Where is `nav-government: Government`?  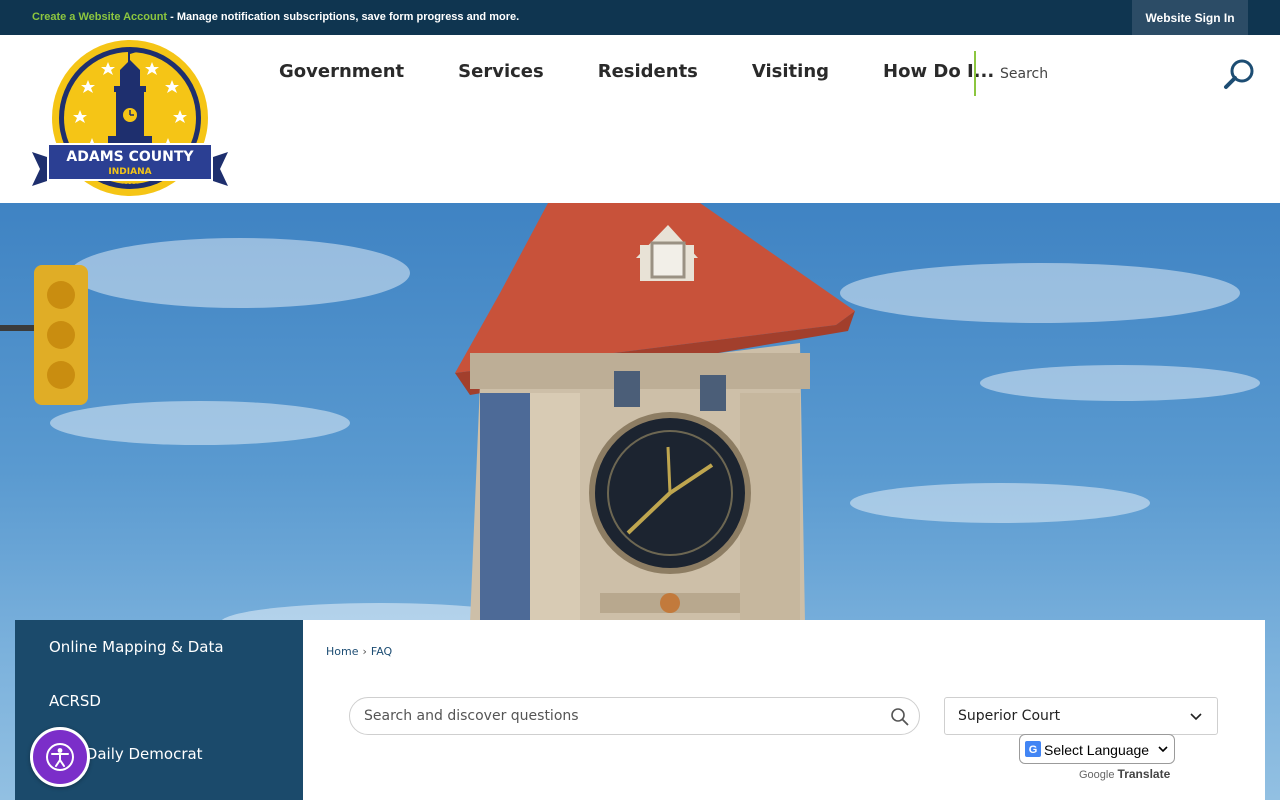 nav-government: Government is located at coordinates (341, 71).